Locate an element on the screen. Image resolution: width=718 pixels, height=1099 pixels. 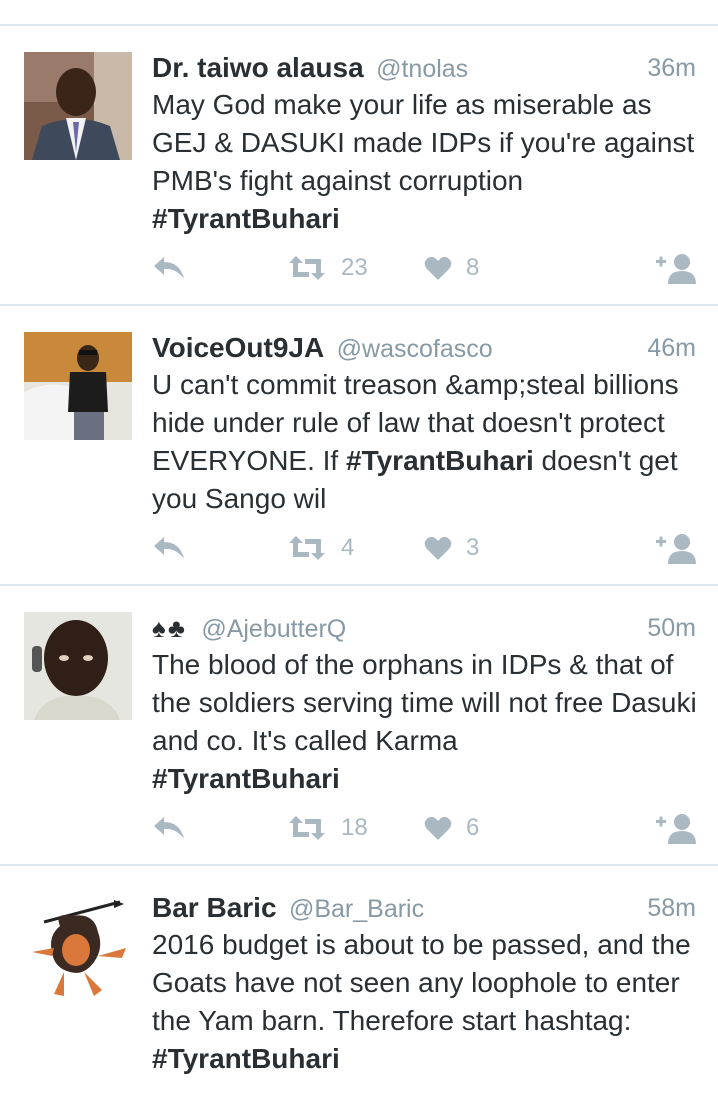
like-count: 8 is located at coordinates (473, 267).